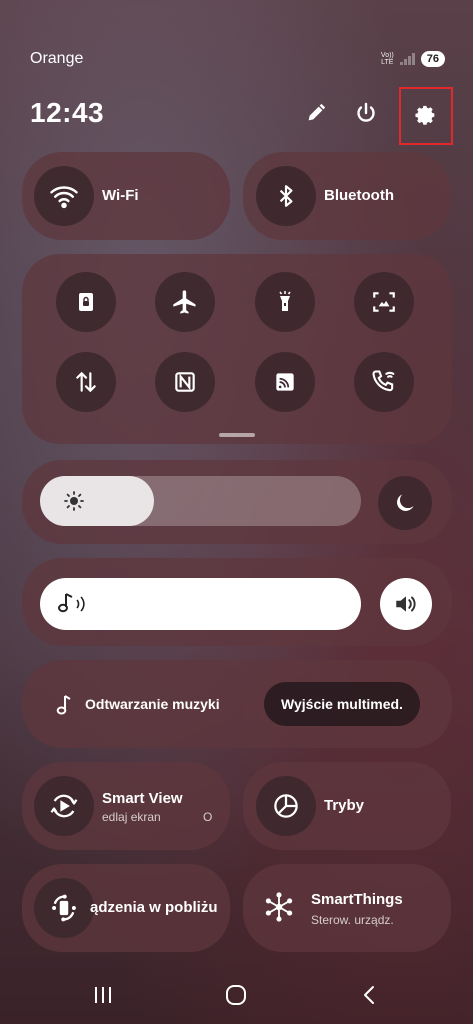 The width and height of the screenshot is (473, 1024). What do you see at coordinates (352, 920) in the screenshot?
I see `smartthings-sublabel: Sterow. urządz.` at bounding box center [352, 920].